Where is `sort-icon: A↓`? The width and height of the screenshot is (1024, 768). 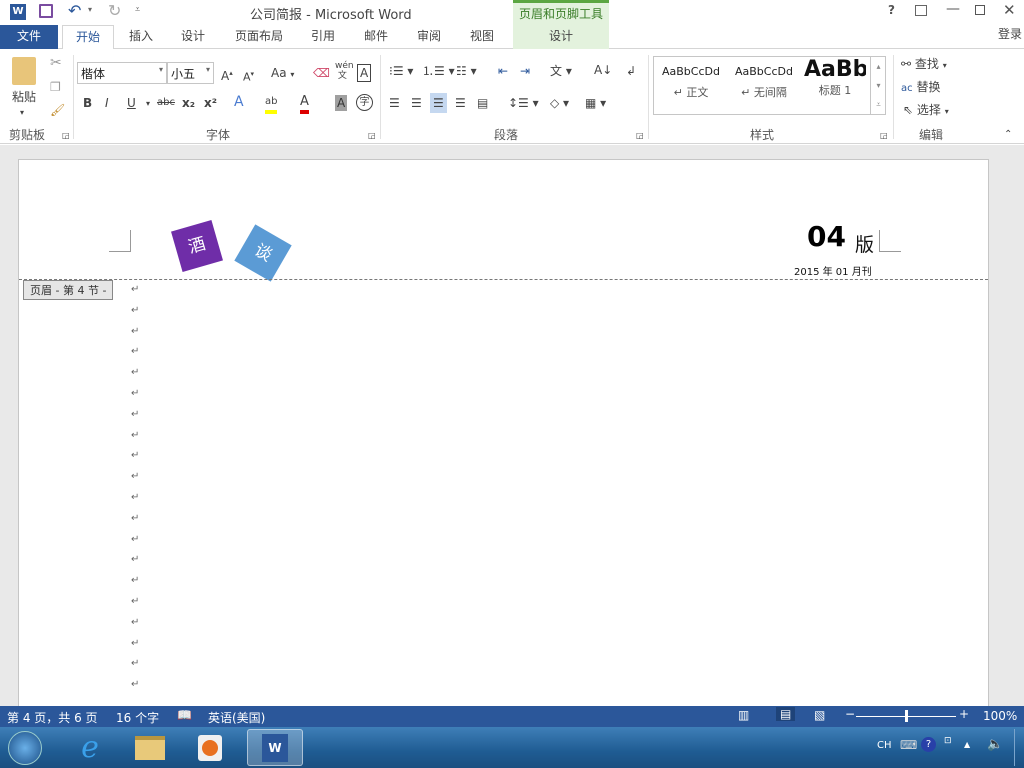 sort-icon: A↓ is located at coordinates (603, 70).